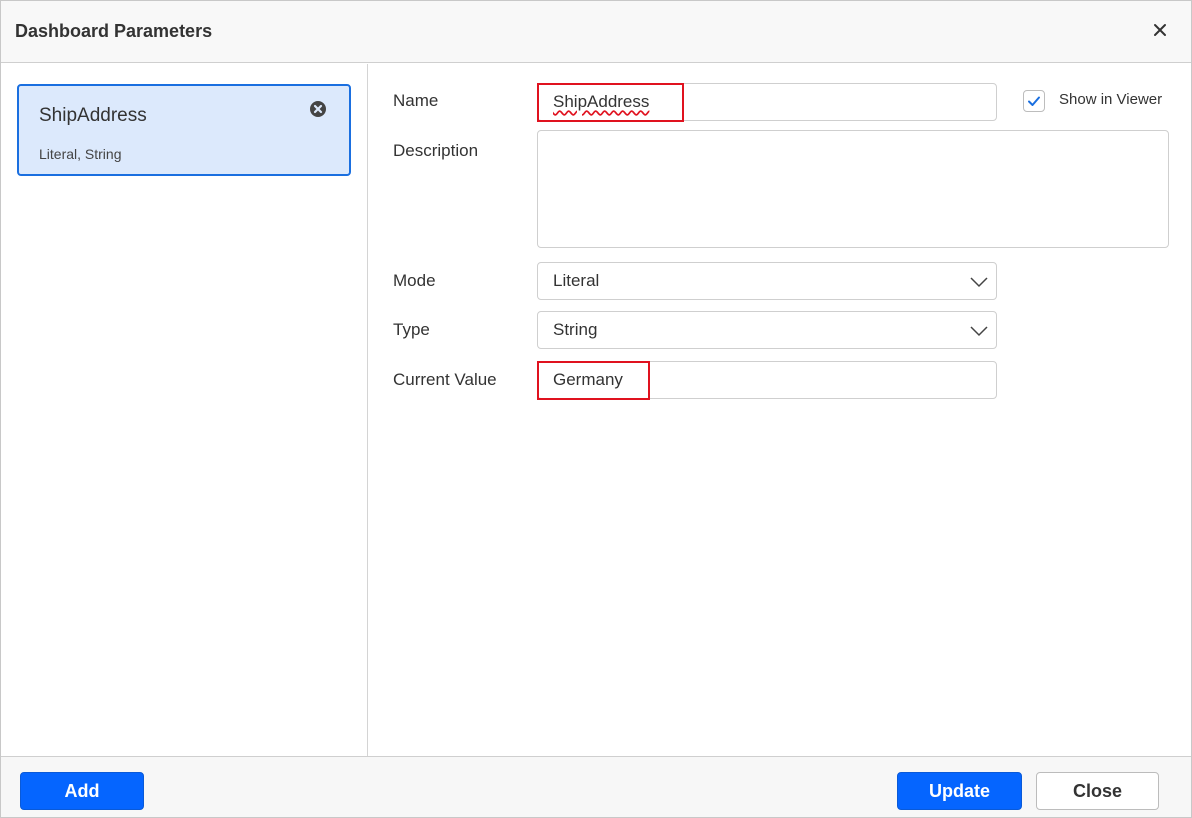 This screenshot has width=1192, height=818. I want to click on mode-label: Mode, so click(414, 280).